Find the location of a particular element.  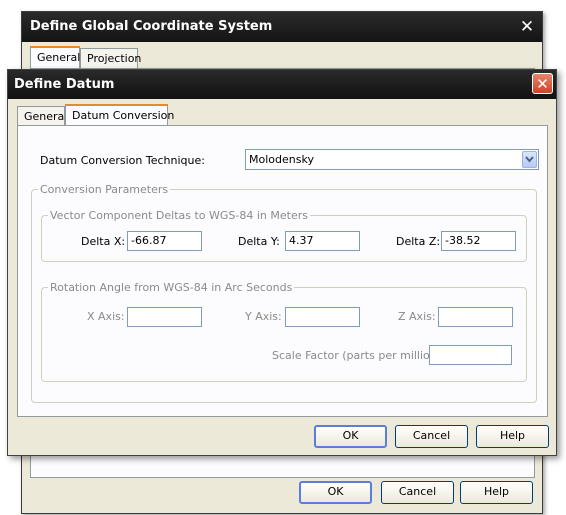

y-axis-field is located at coordinates (322, 317).